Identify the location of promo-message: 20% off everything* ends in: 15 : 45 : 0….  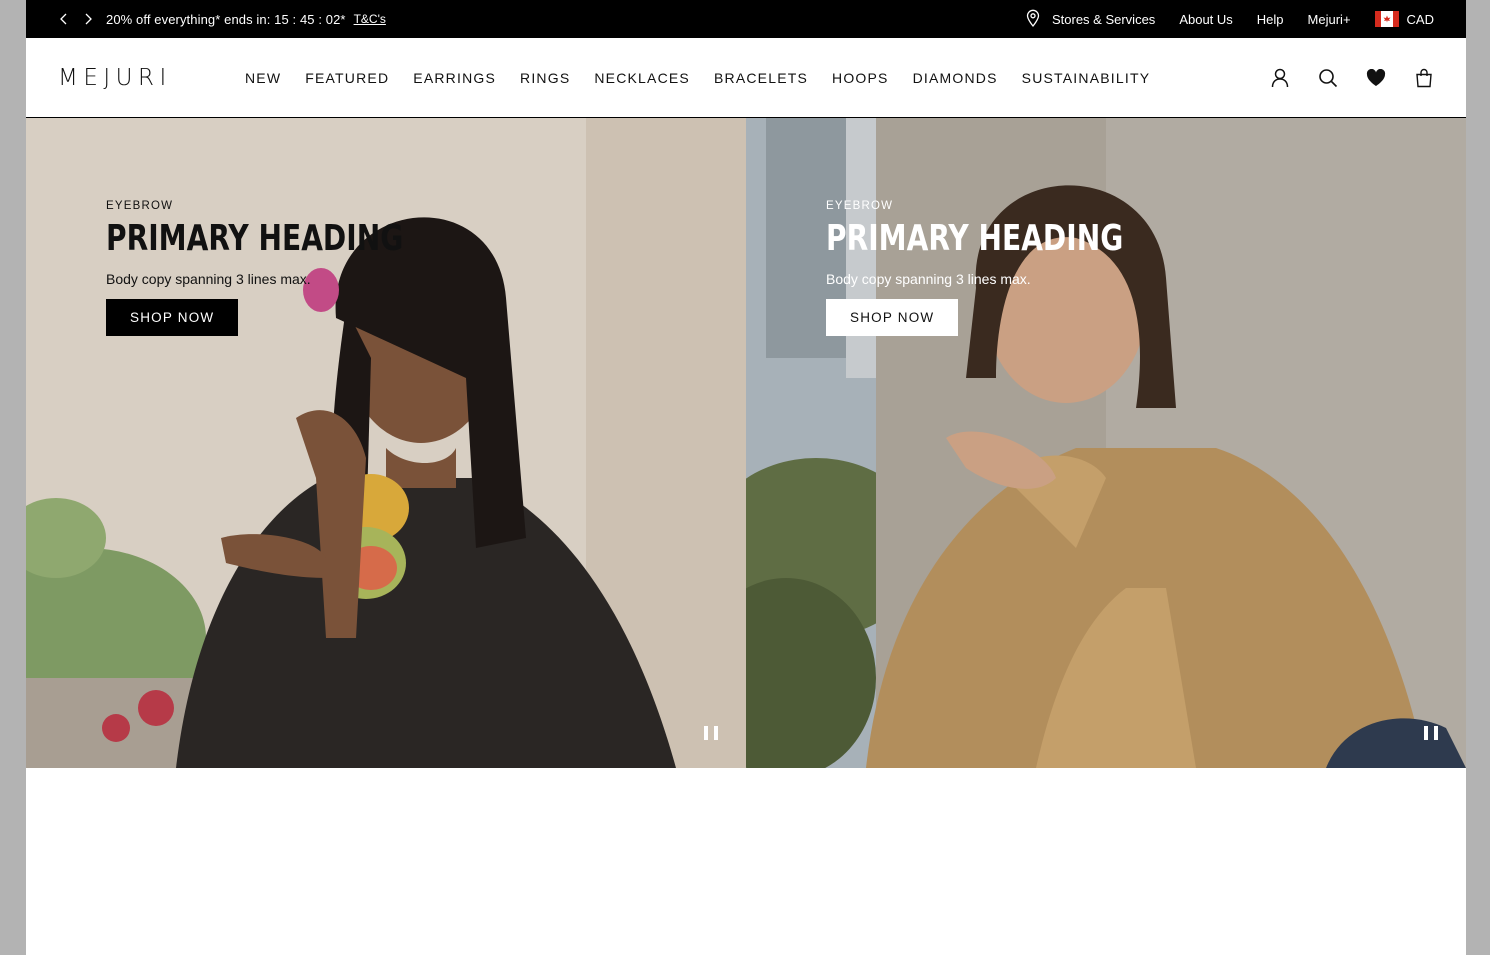
(226, 19).